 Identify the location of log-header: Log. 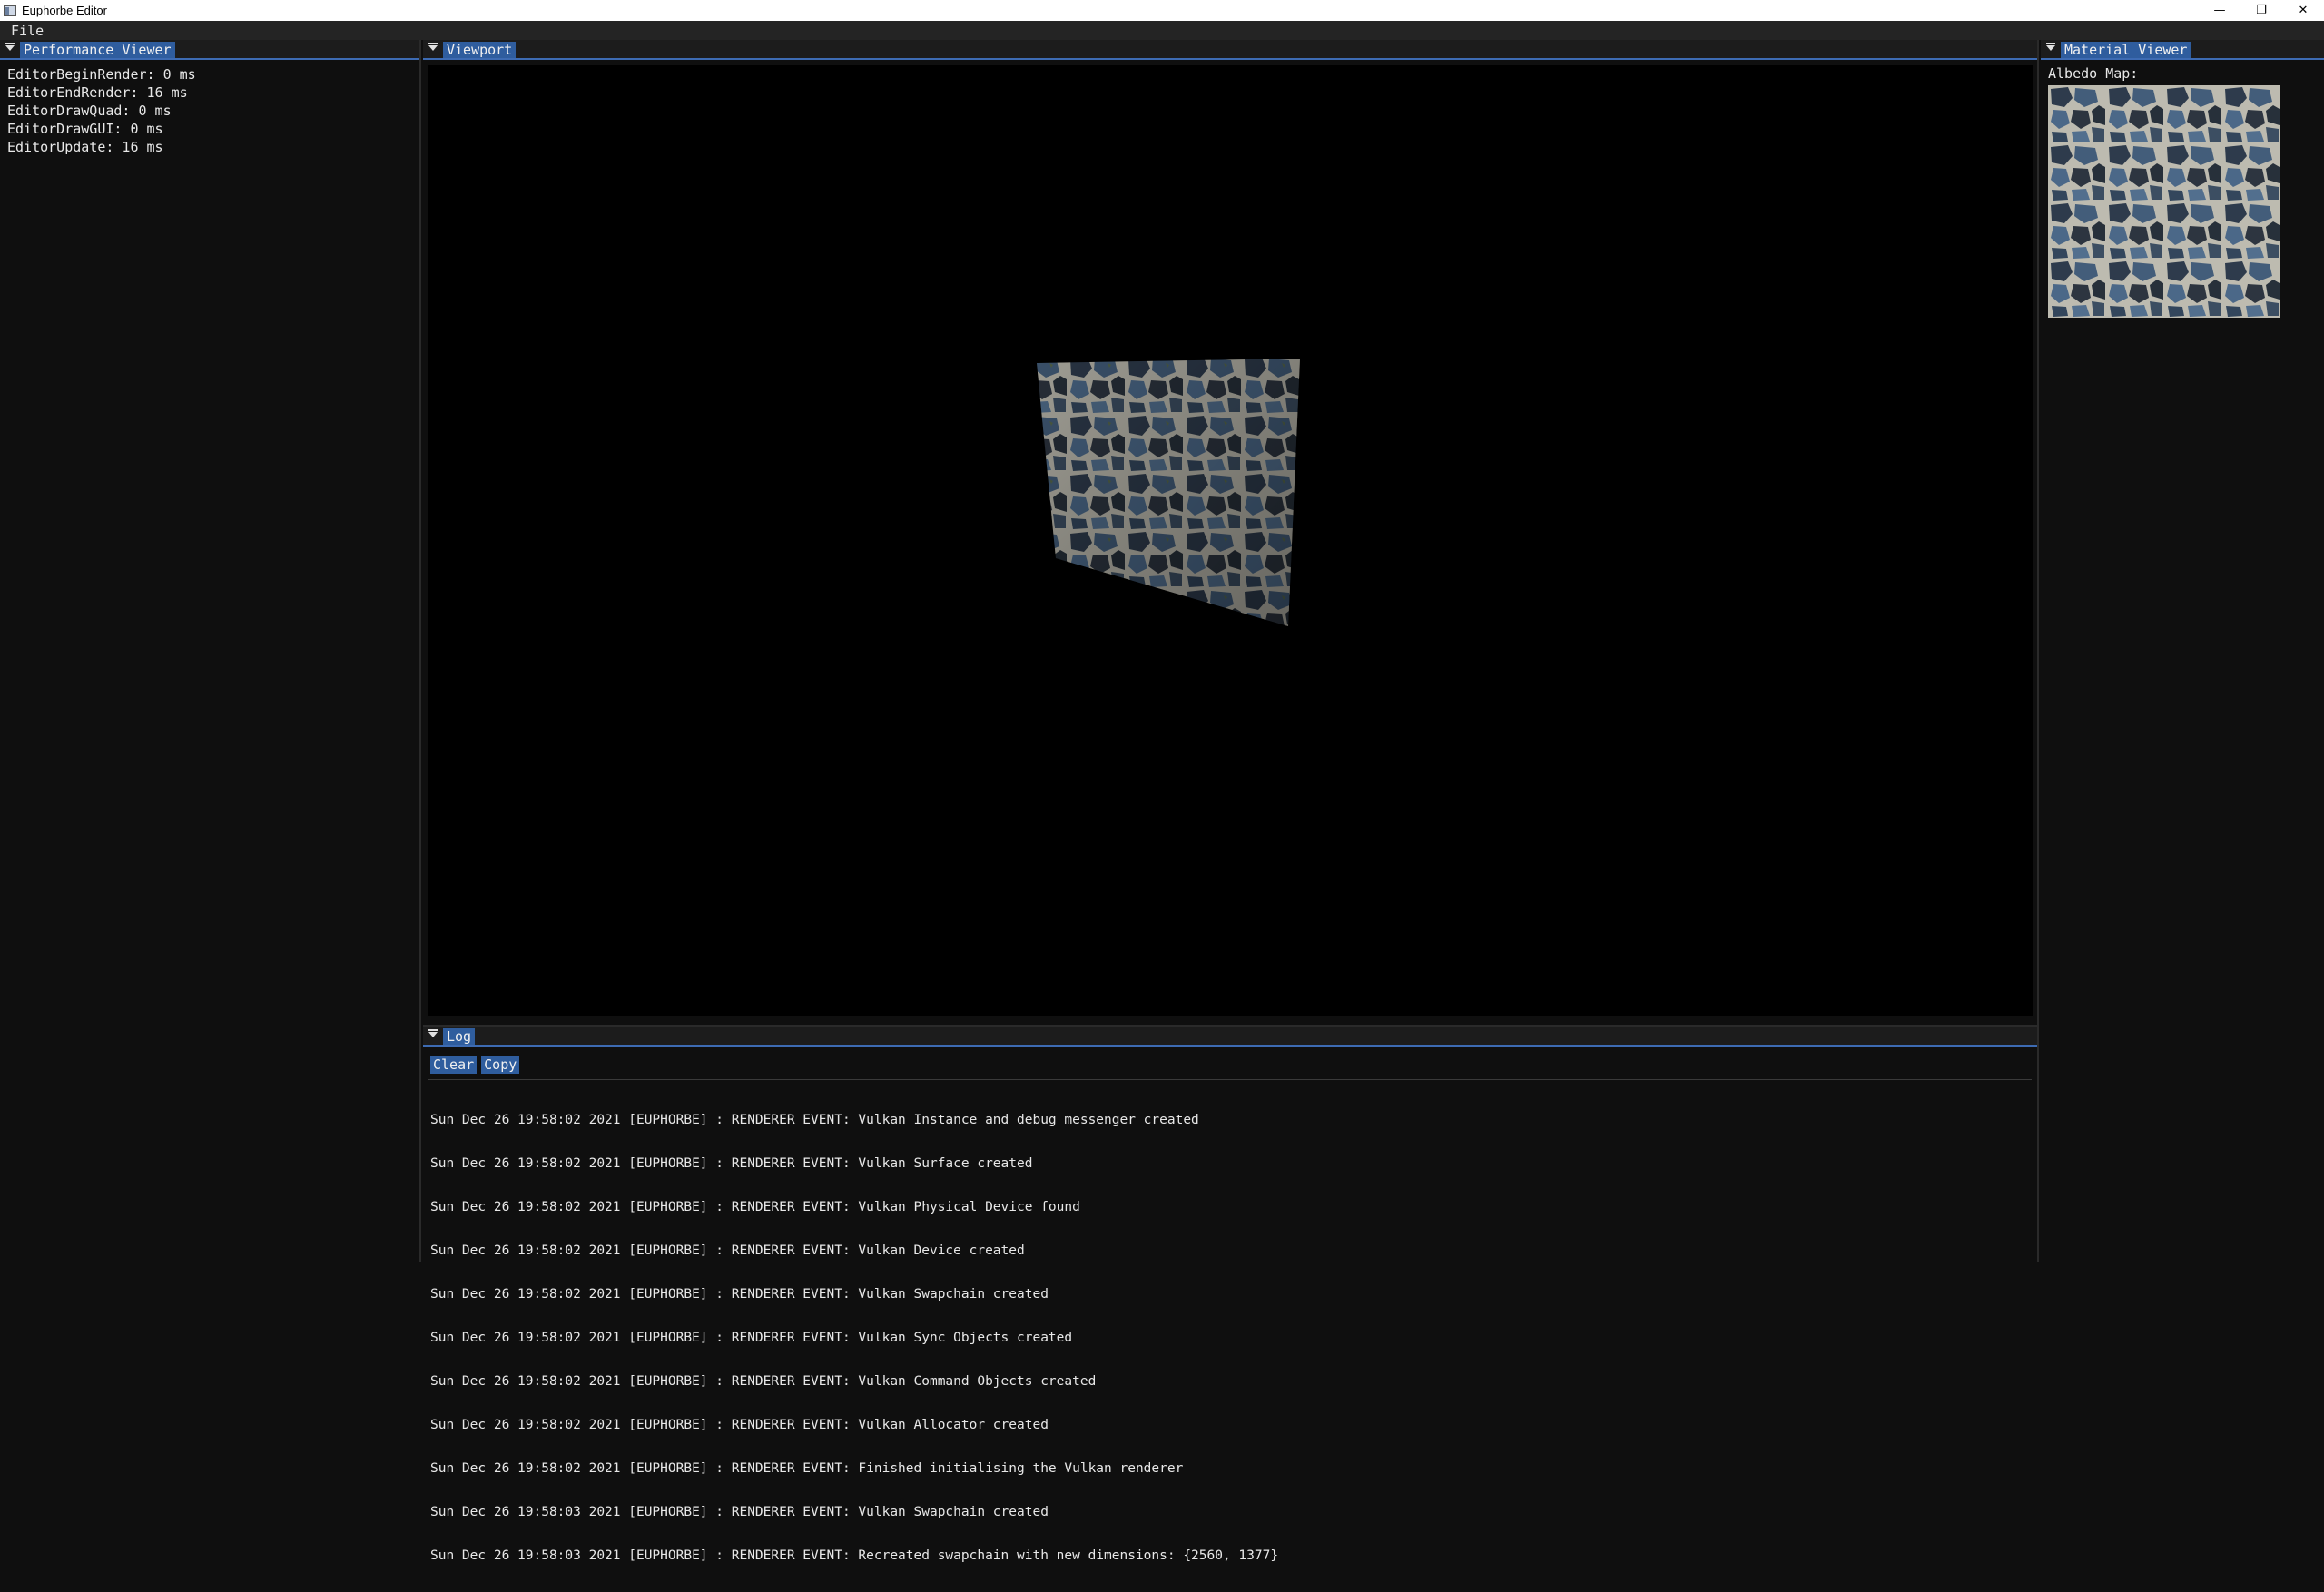
(1230, 1037).